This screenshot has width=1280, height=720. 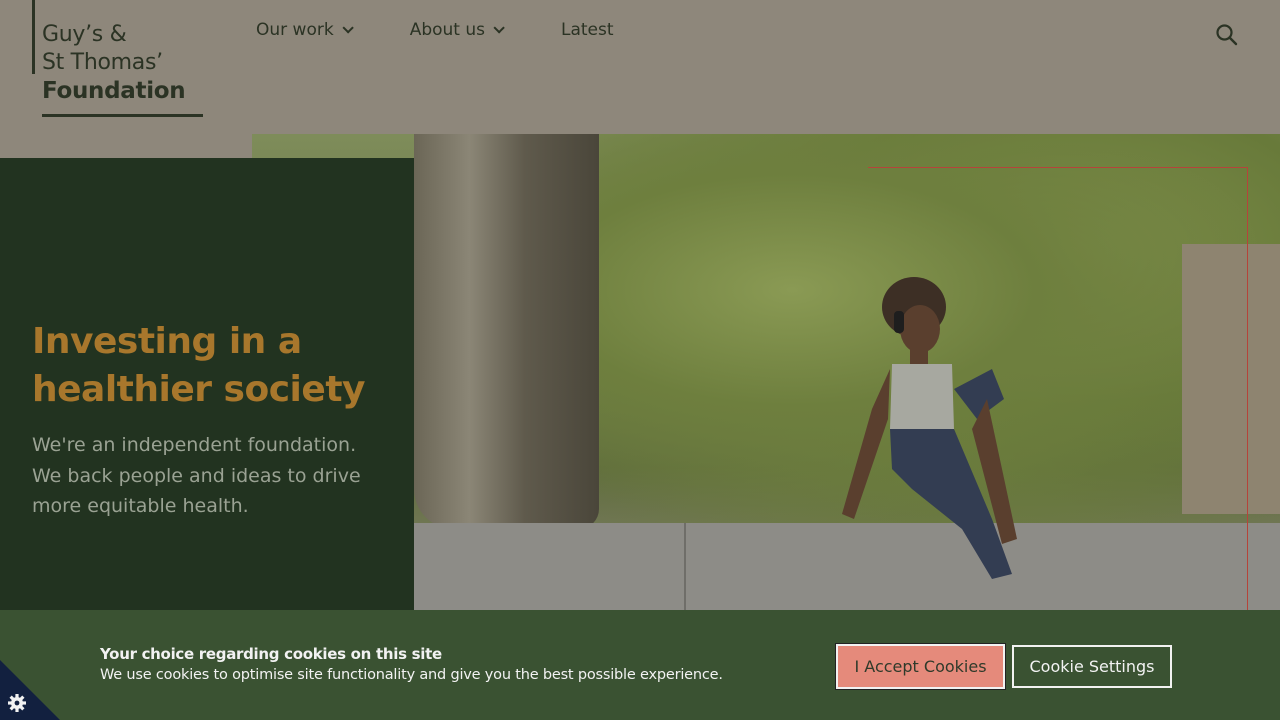 I want to click on nav-item-about-us: About us, so click(x=457, y=30).